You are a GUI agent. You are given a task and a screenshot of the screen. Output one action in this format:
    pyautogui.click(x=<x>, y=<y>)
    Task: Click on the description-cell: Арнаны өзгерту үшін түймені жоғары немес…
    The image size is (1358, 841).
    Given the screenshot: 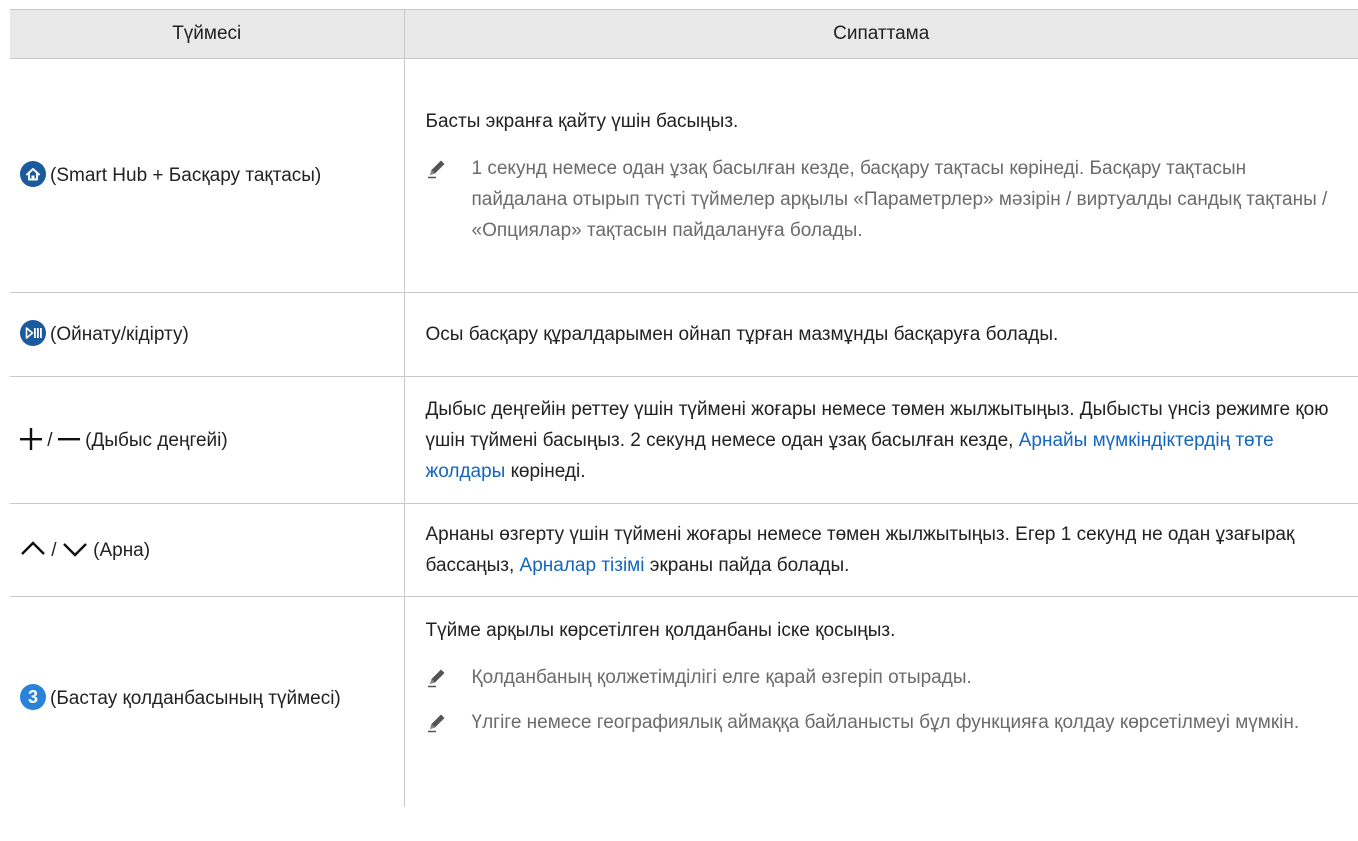 What is the action you would take?
    pyautogui.click(x=881, y=550)
    